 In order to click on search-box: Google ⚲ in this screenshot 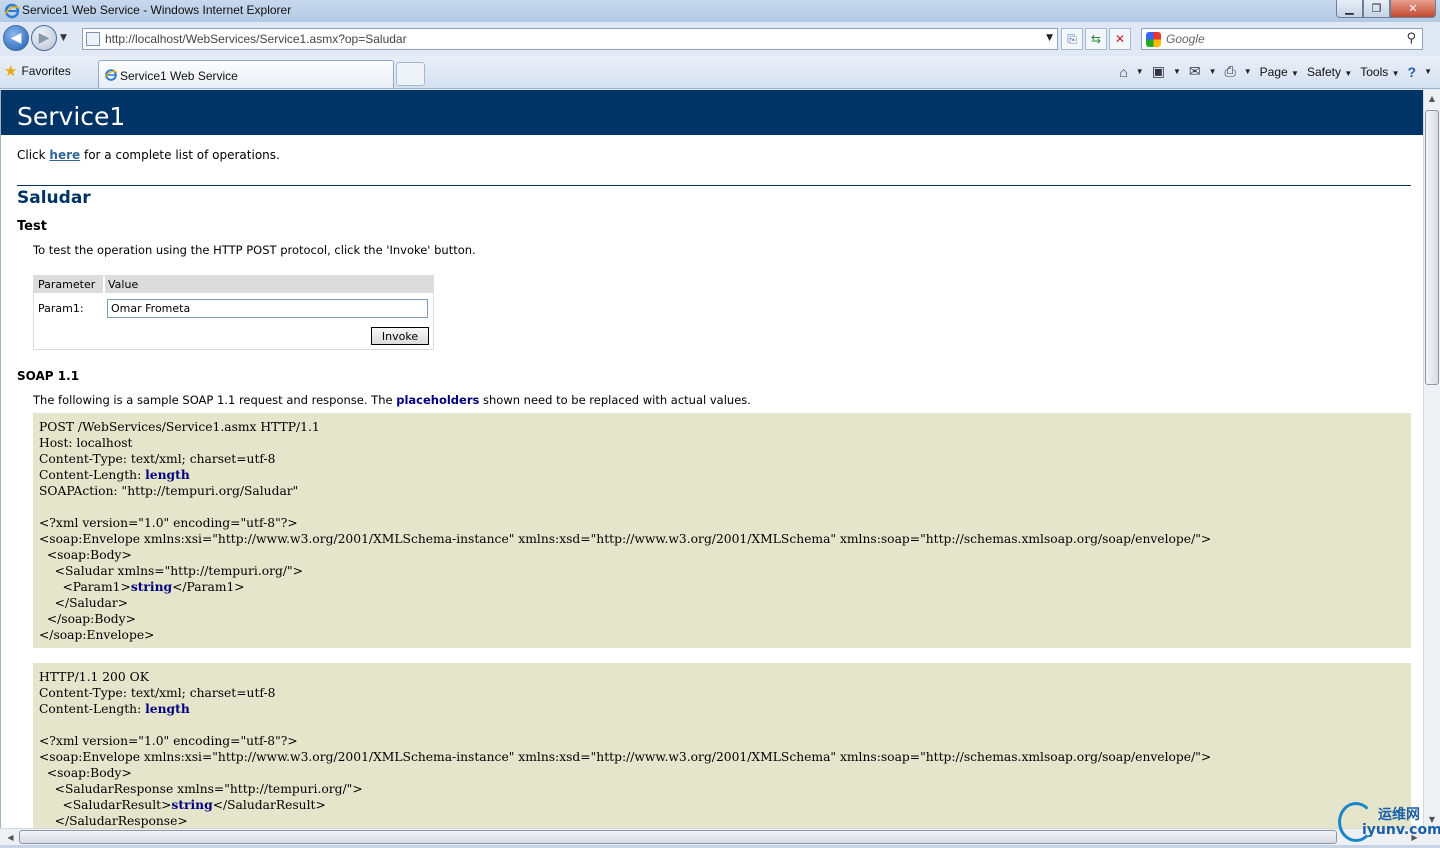, I will do `click(1282, 39)`.